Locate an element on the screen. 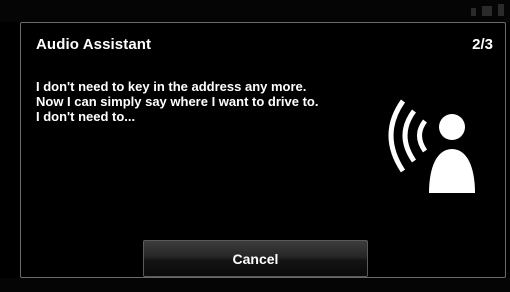 Image resolution: width=510 pixels, height=292 pixels. signal-icon is located at coordinates (487, 11).